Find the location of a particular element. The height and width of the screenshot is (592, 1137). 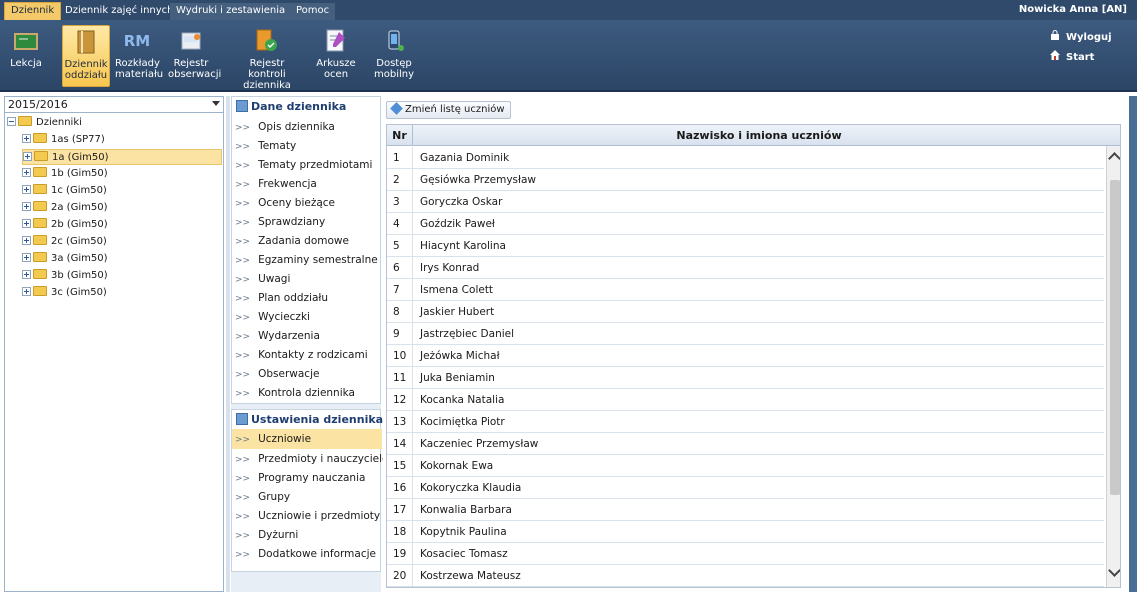

nav-item-grupy: >> Grupy is located at coordinates (307, 497).